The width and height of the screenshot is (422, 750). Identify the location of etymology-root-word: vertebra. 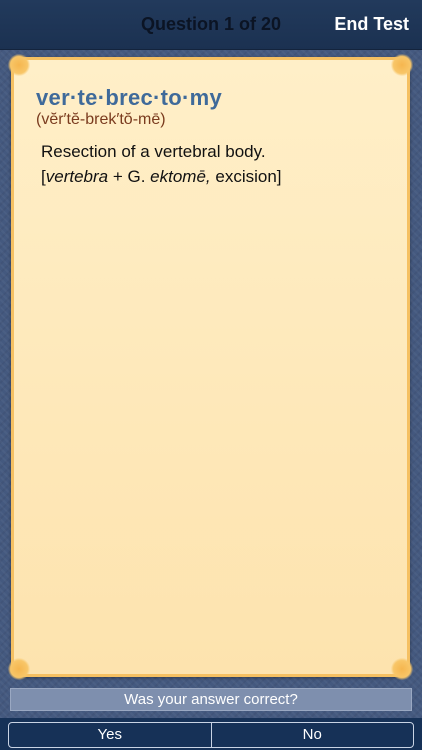
(77, 176).